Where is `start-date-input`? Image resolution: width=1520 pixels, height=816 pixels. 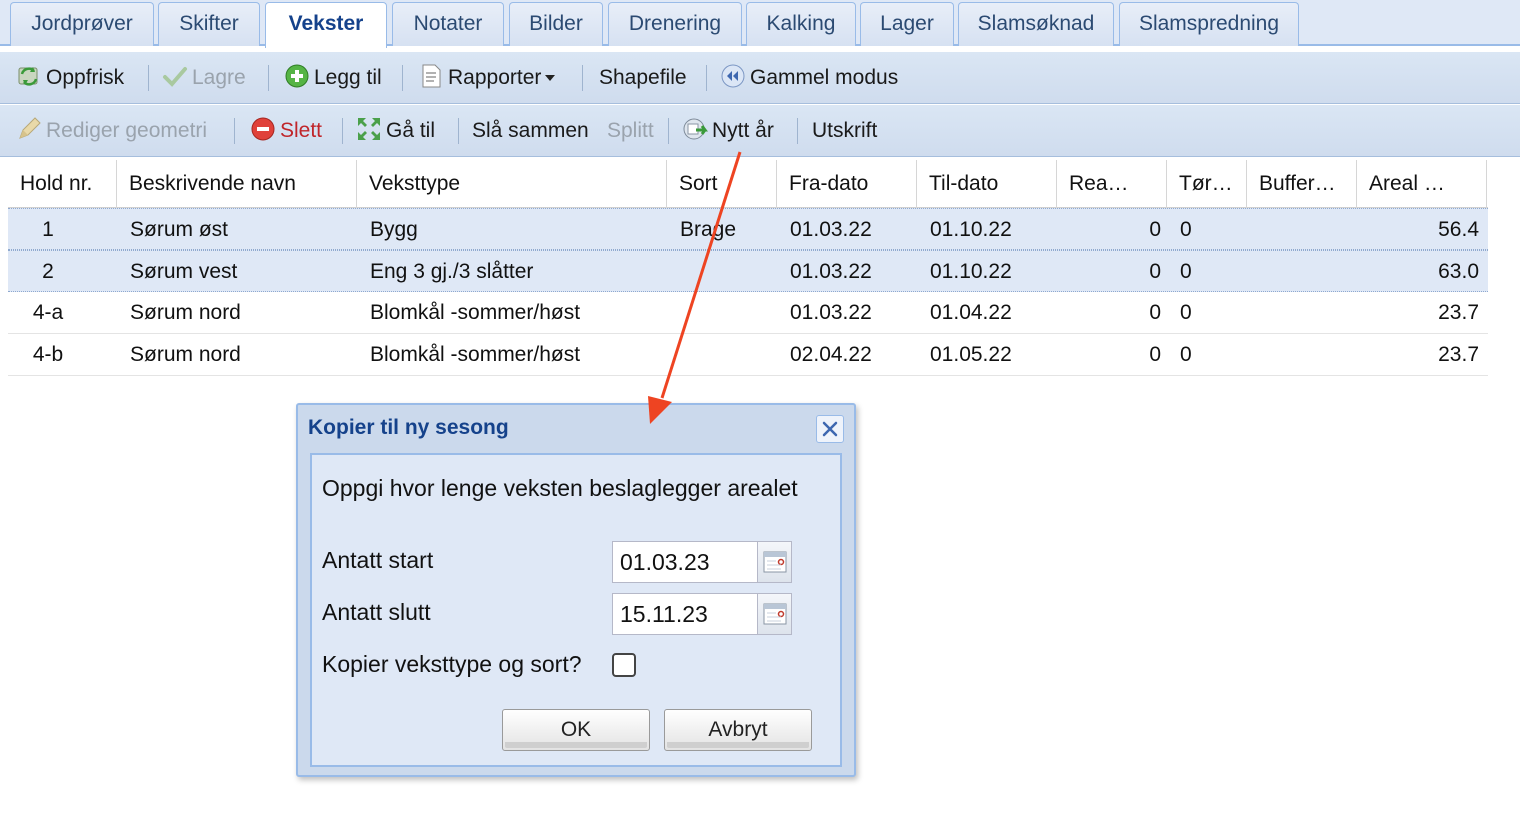
start-date-input is located at coordinates (686, 562).